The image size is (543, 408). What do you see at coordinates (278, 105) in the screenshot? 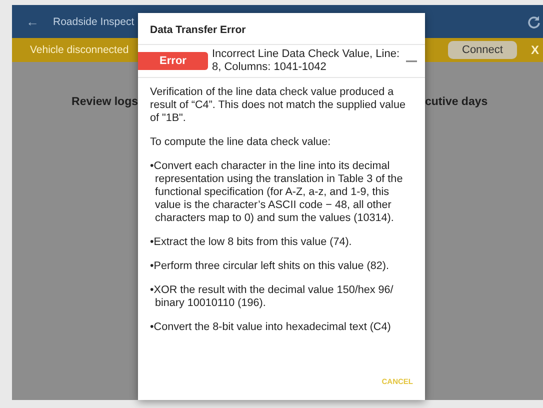
I see `description-text: Verification of the line data check value produced a result of “C4”. This does not match the supplied value of "1B".` at bounding box center [278, 105].